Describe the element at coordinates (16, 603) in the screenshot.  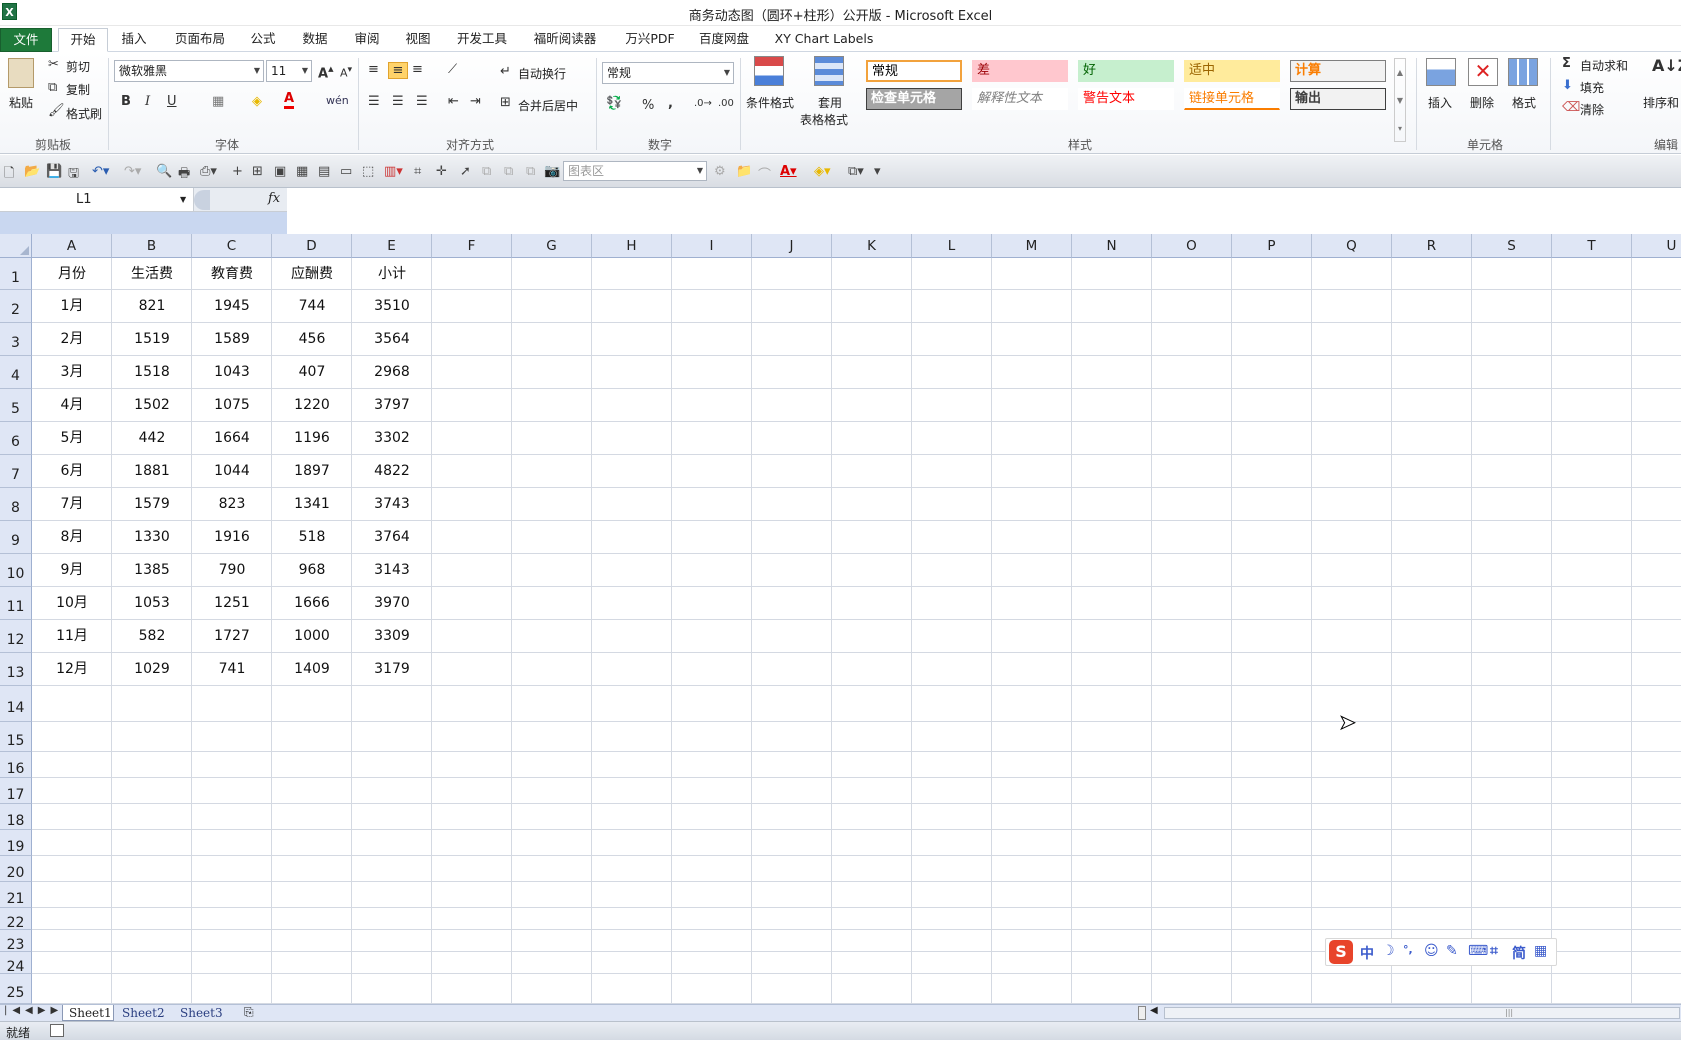
I see `row-header-11: 11` at that location.